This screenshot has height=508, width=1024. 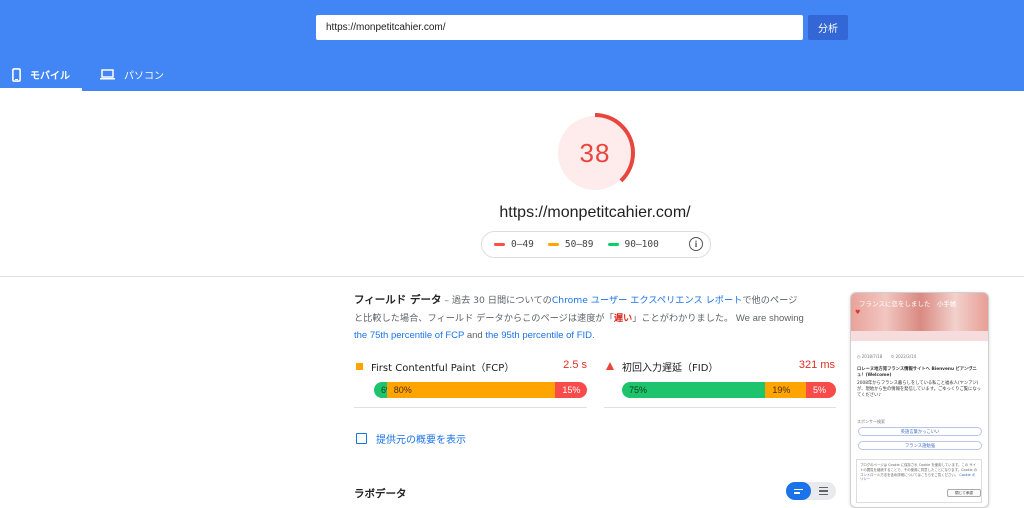 What do you see at coordinates (595, 212) in the screenshot?
I see `analyzed-url: https://monpetitcahier.com/` at bounding box center [595, 212].